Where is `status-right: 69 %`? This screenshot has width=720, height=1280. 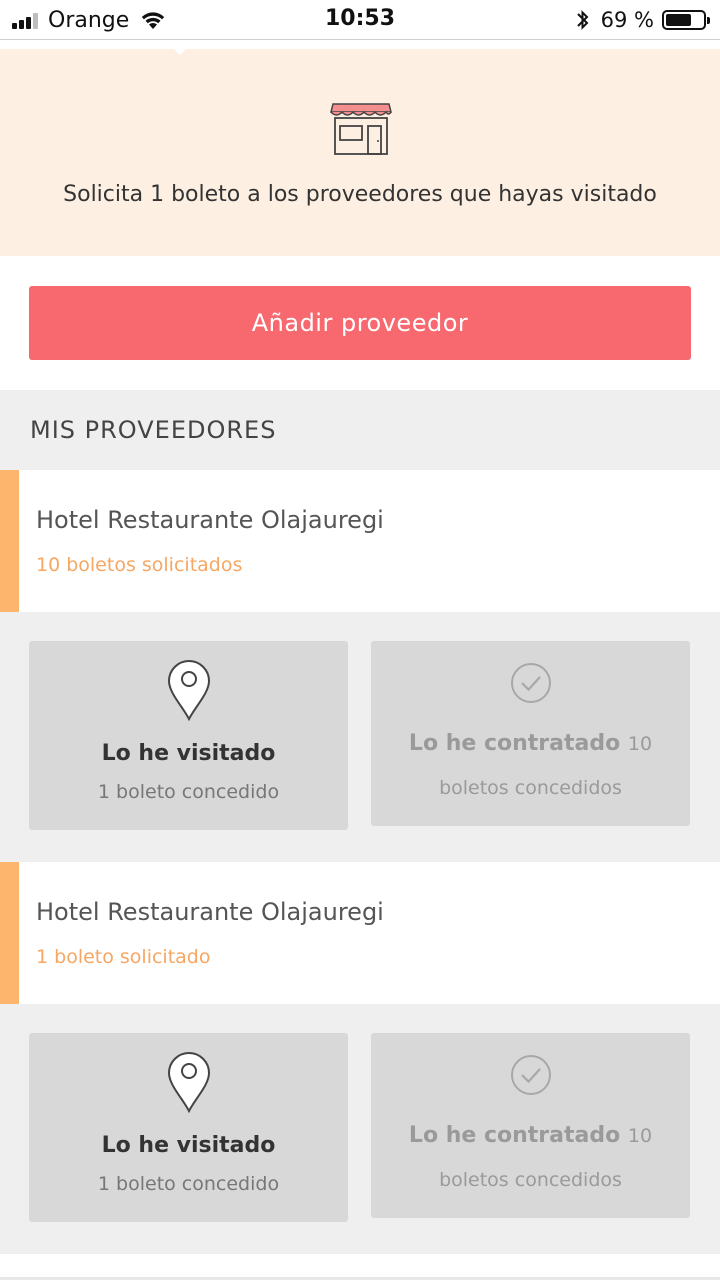
status-right: 69 % is located at coordinates (642, 20).